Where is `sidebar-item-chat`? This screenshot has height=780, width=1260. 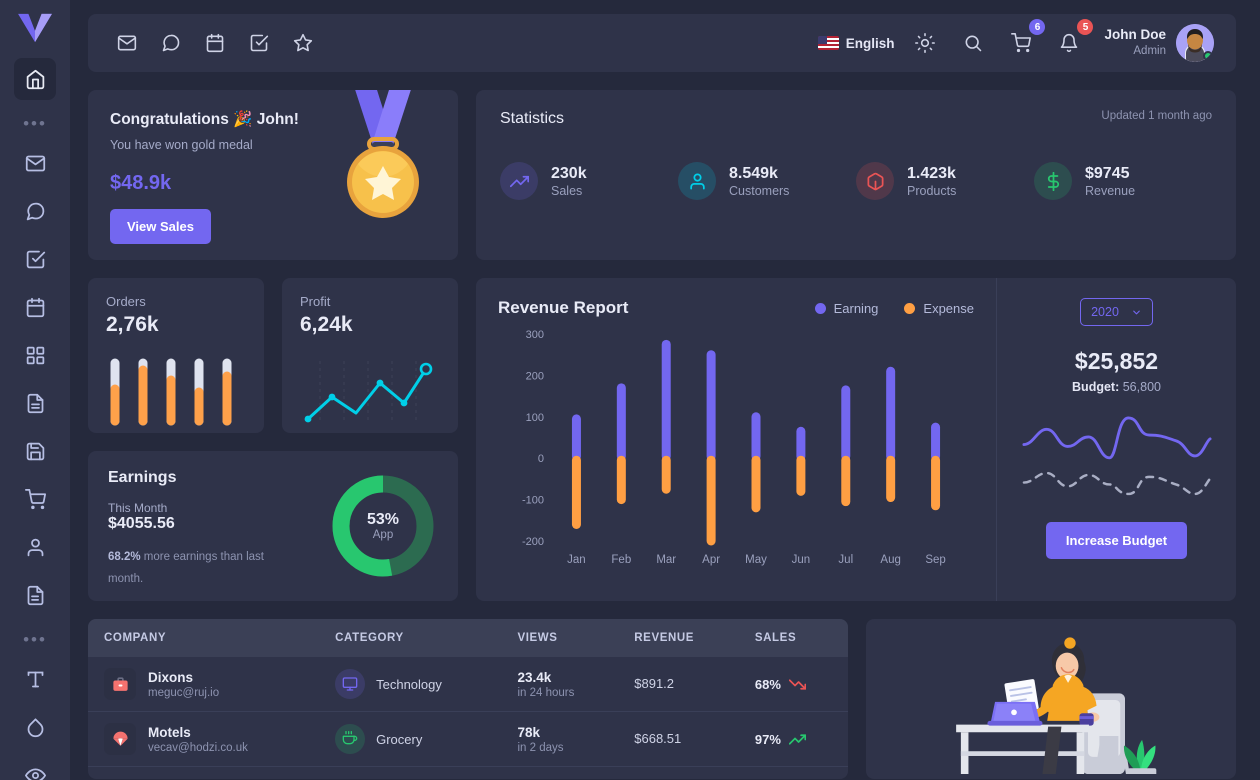
sidebar-item-chat is located at coordinates (35, 211).